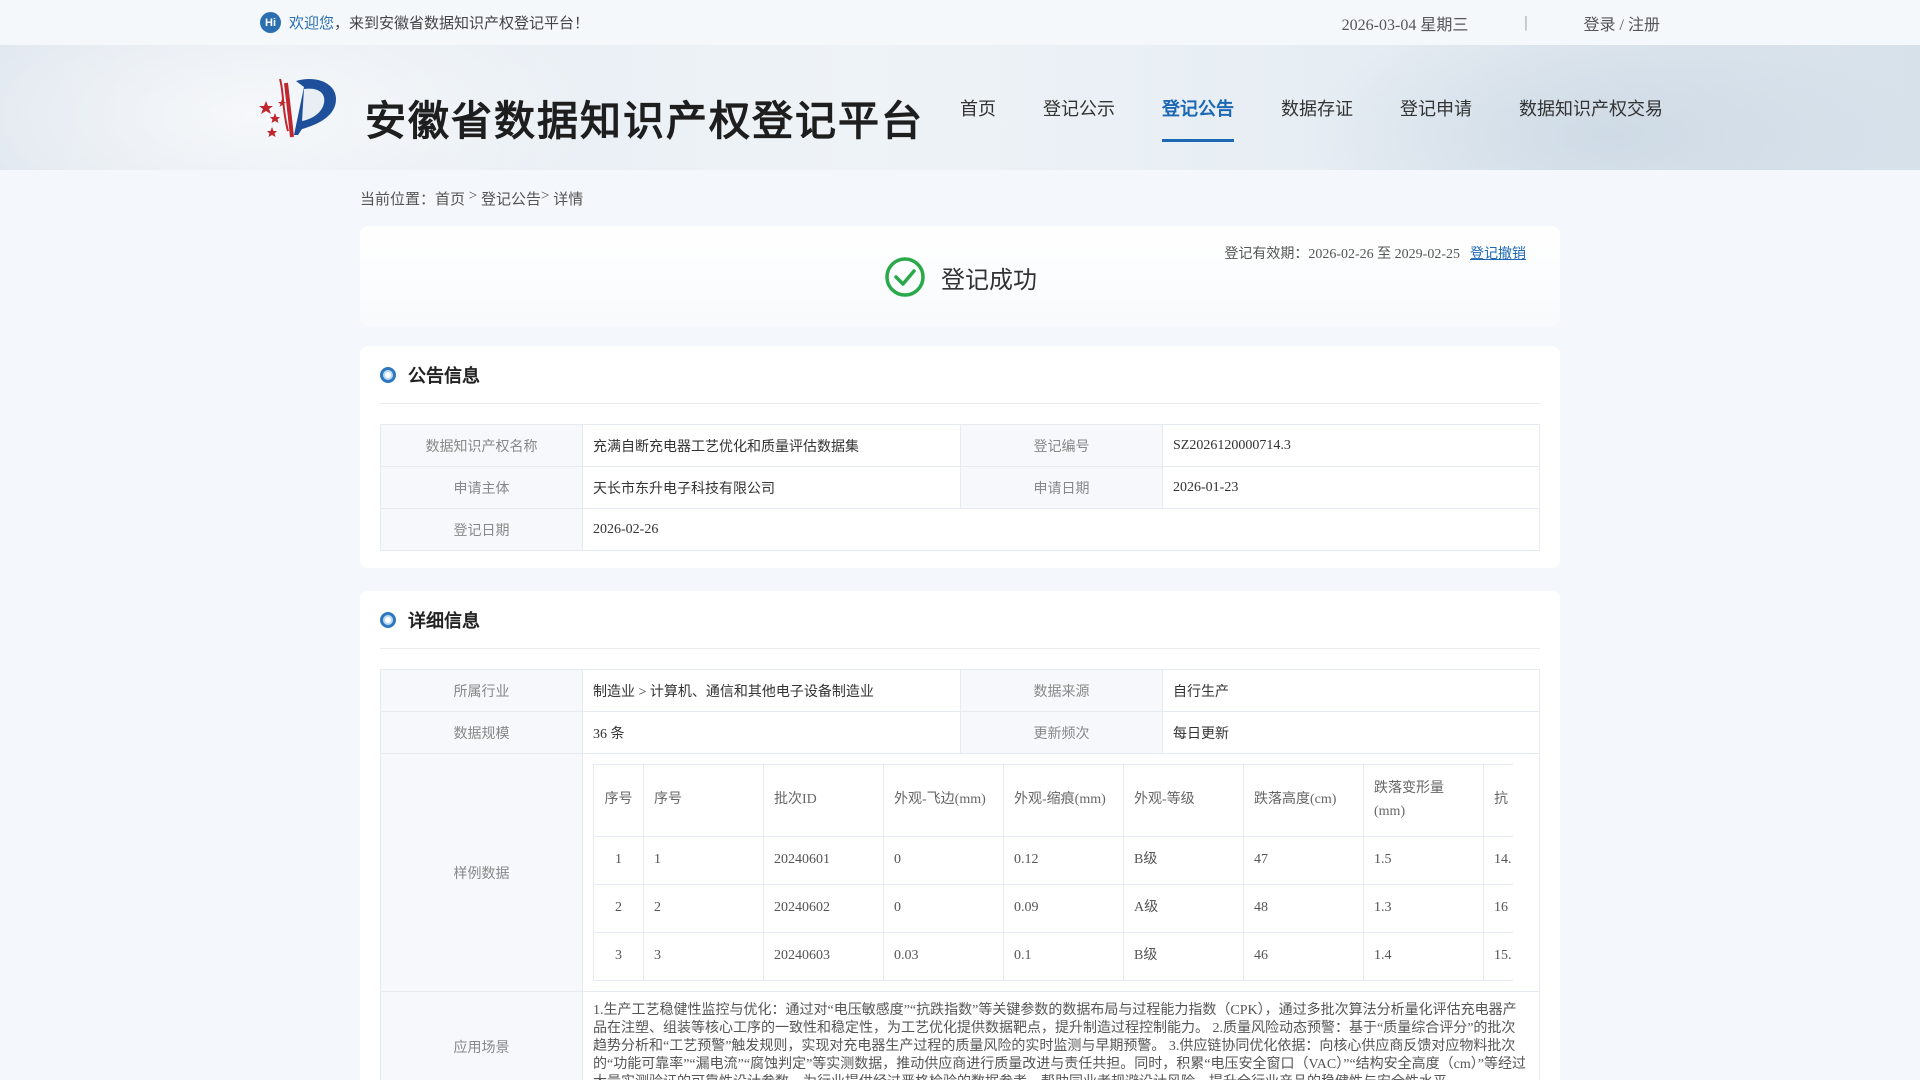 This screenshot has width=1920, height=1080. Describe the element at coordinates (481, 529) in the screenshot. I see `label-reg-date: 登记日期` at that location.